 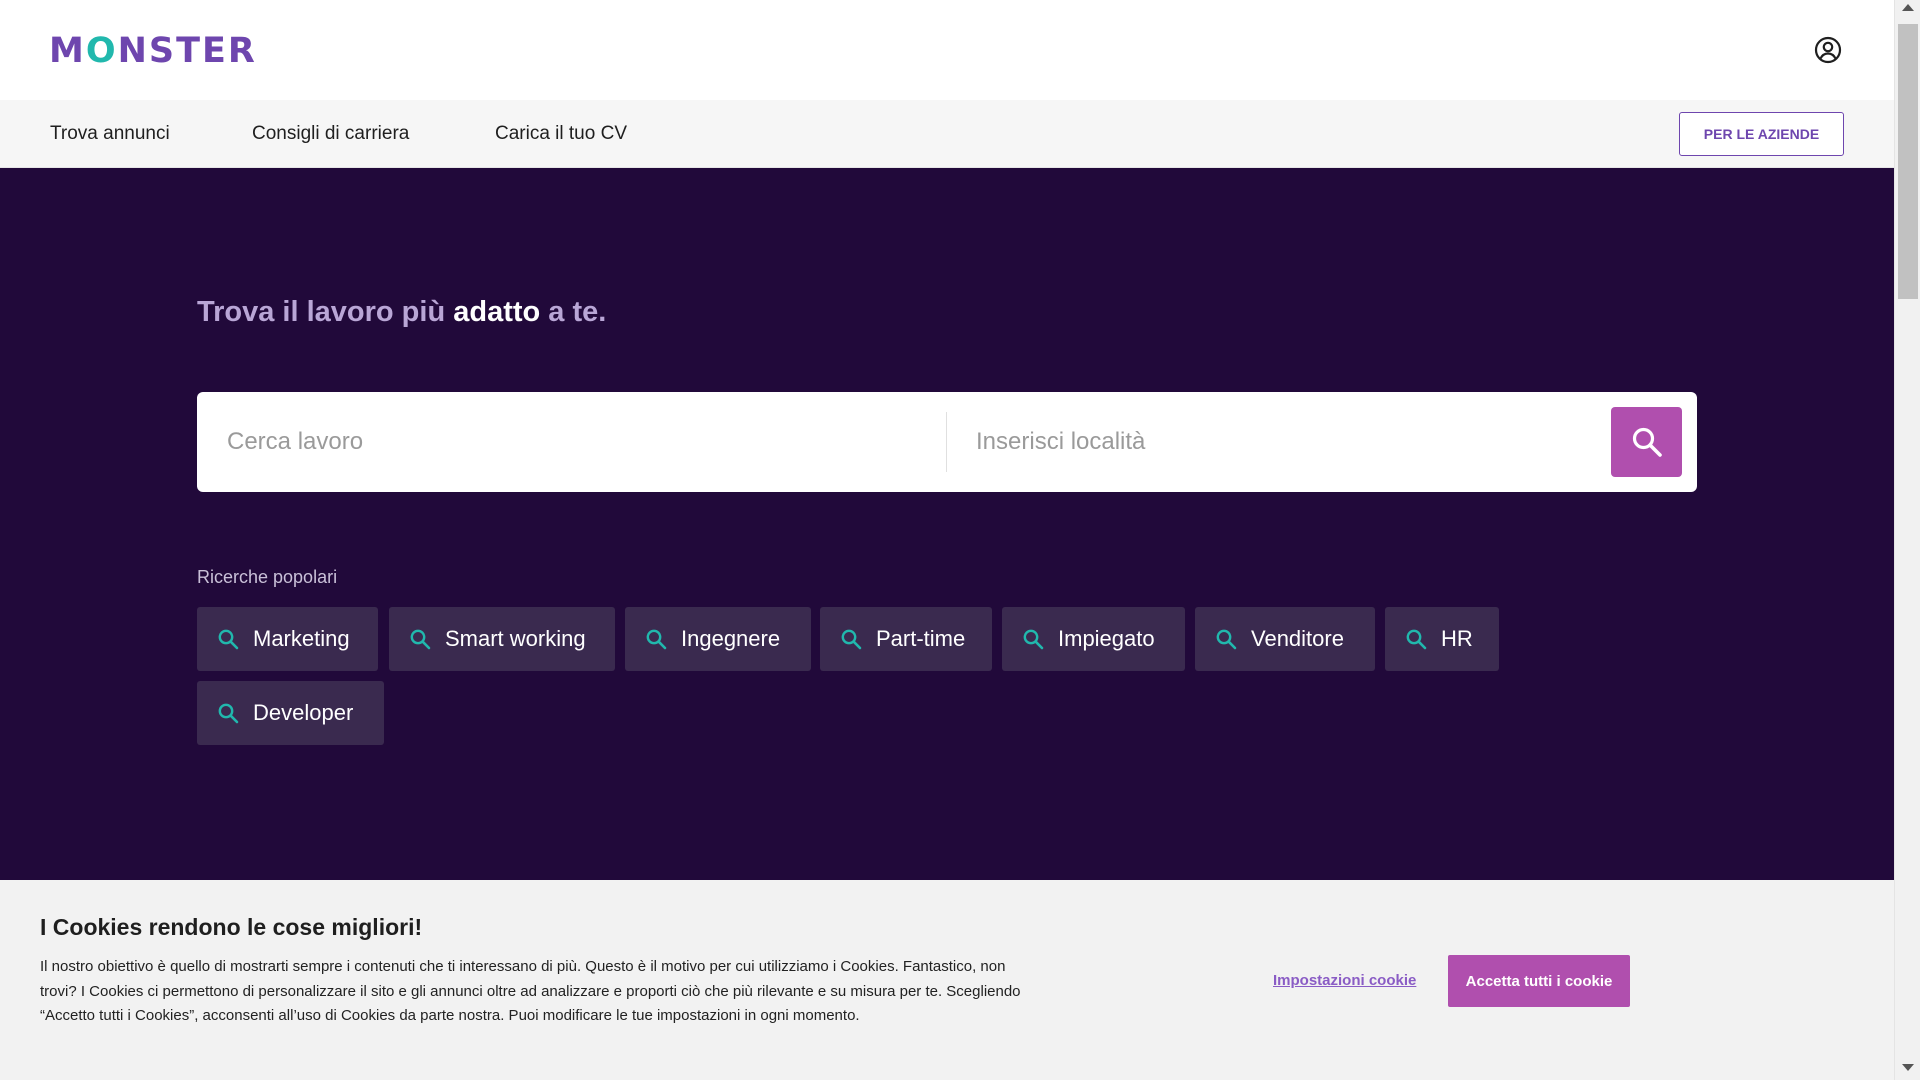 What do you see at coordinates (325, 312) in the screenshot?
I see `hero-title-part1: Trova il lavoro più` at bounding box center [325, 312].